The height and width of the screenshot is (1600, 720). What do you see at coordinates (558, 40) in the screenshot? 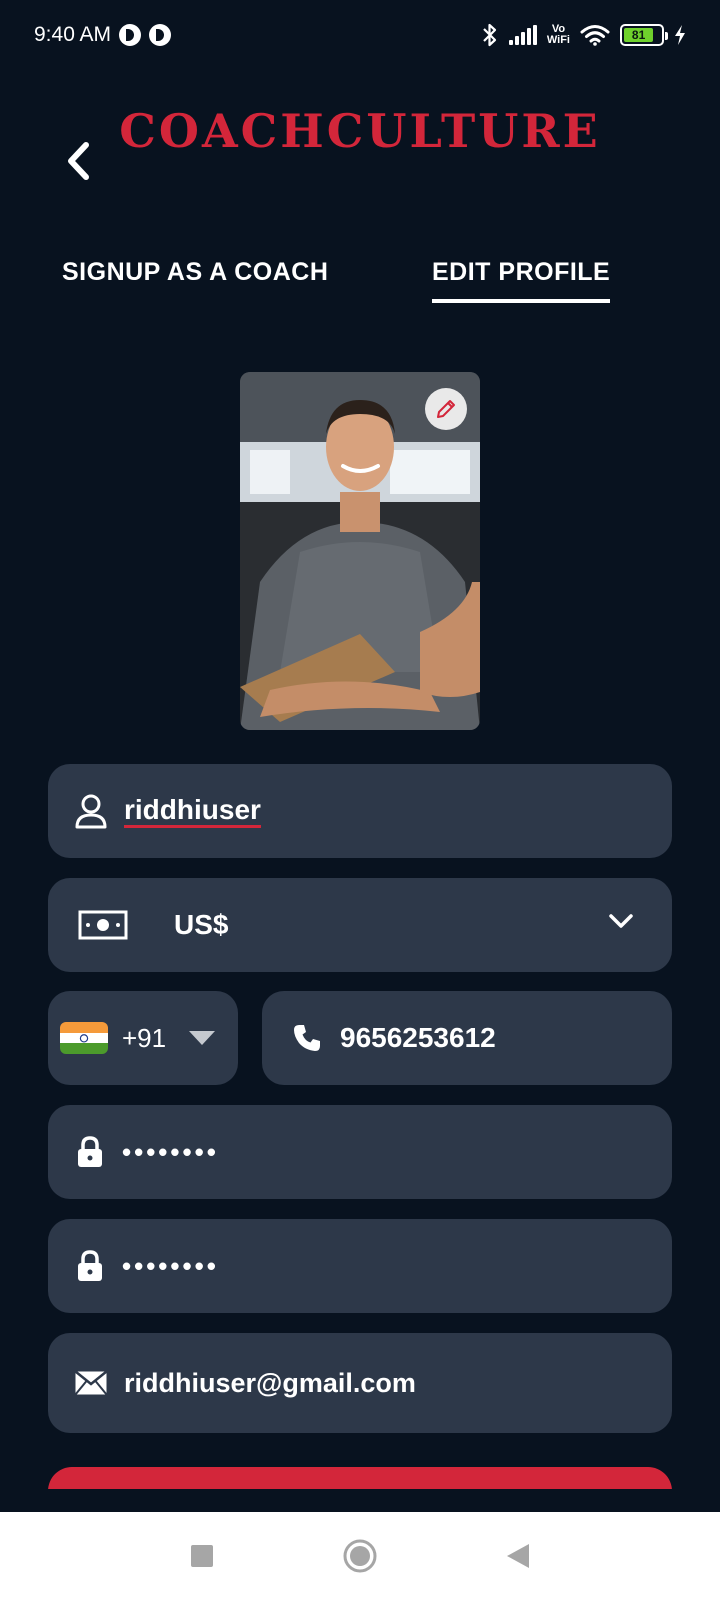
I see `vowifi-bottom: WiFi` at bounding box center [558, 40].